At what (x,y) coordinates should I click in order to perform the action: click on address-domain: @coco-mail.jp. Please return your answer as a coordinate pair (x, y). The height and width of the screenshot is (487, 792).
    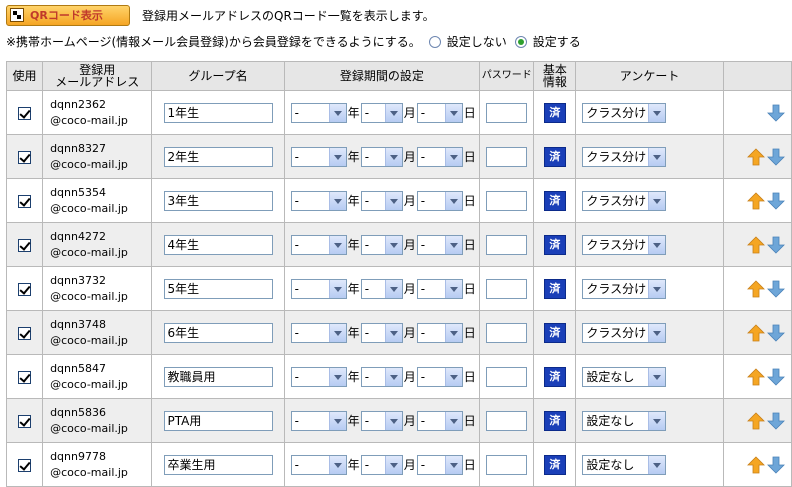
    Looking at the image, I should click on (89, 164).